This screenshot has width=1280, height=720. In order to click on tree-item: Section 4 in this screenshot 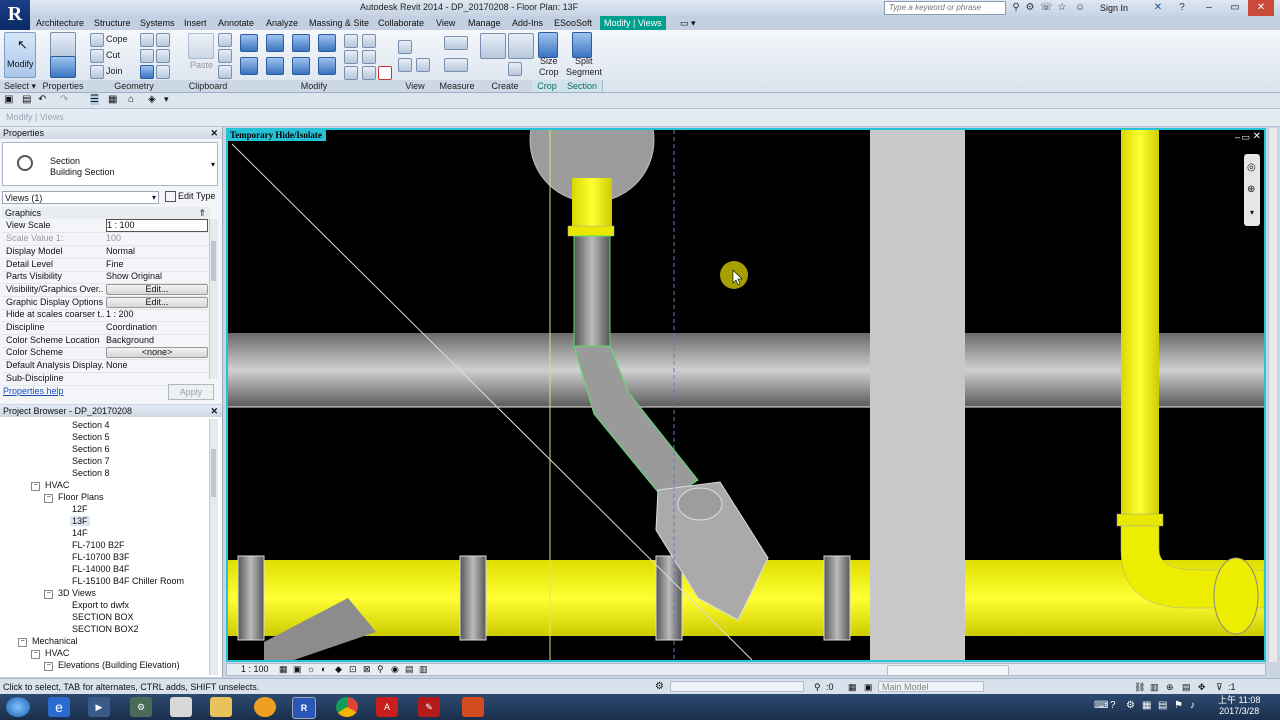, I will do `click(91, 425)`.